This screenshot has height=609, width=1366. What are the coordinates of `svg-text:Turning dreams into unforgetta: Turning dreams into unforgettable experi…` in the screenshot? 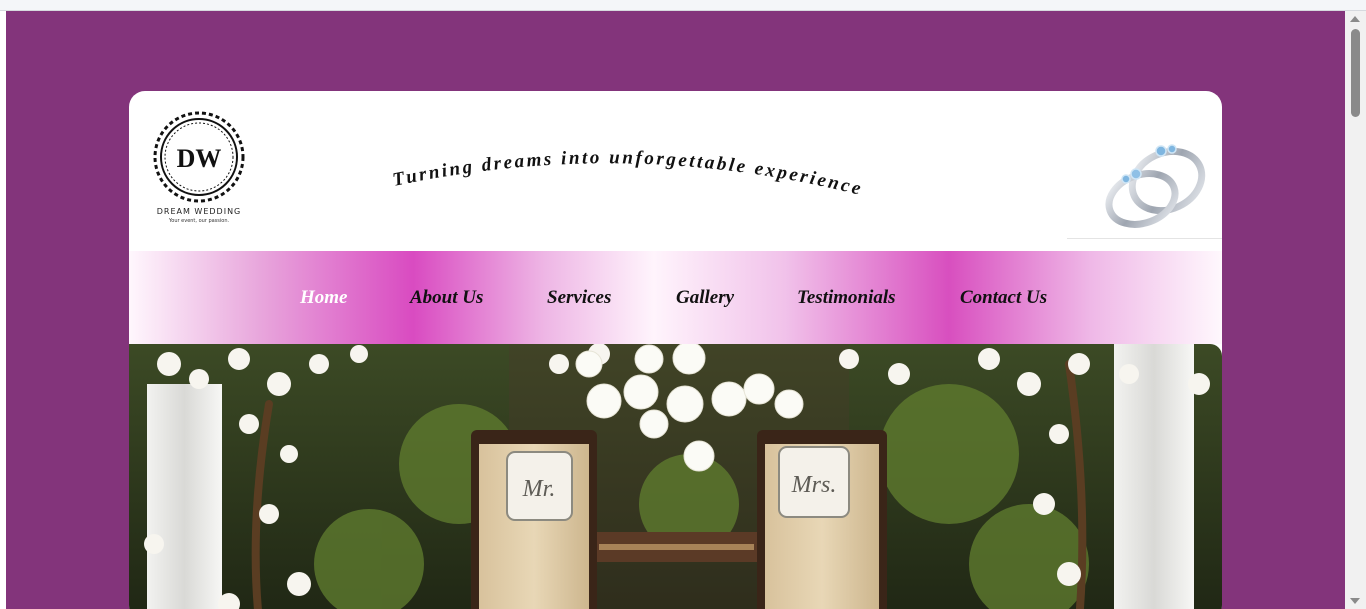 It's located at (622, 160).